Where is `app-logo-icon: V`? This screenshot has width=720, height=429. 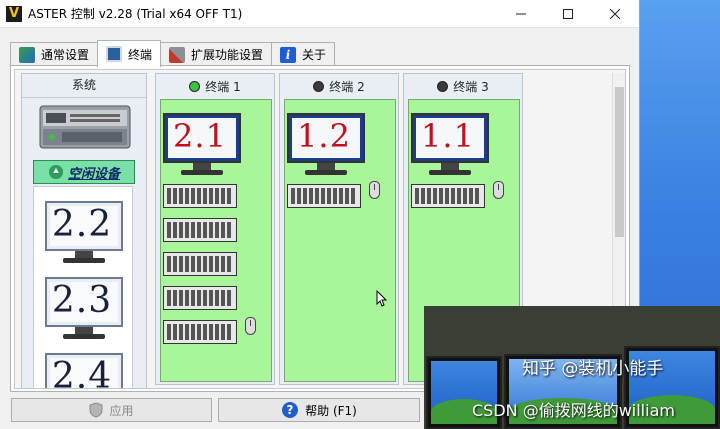 app-logo-icon: V is located at coordinates (14, 13).